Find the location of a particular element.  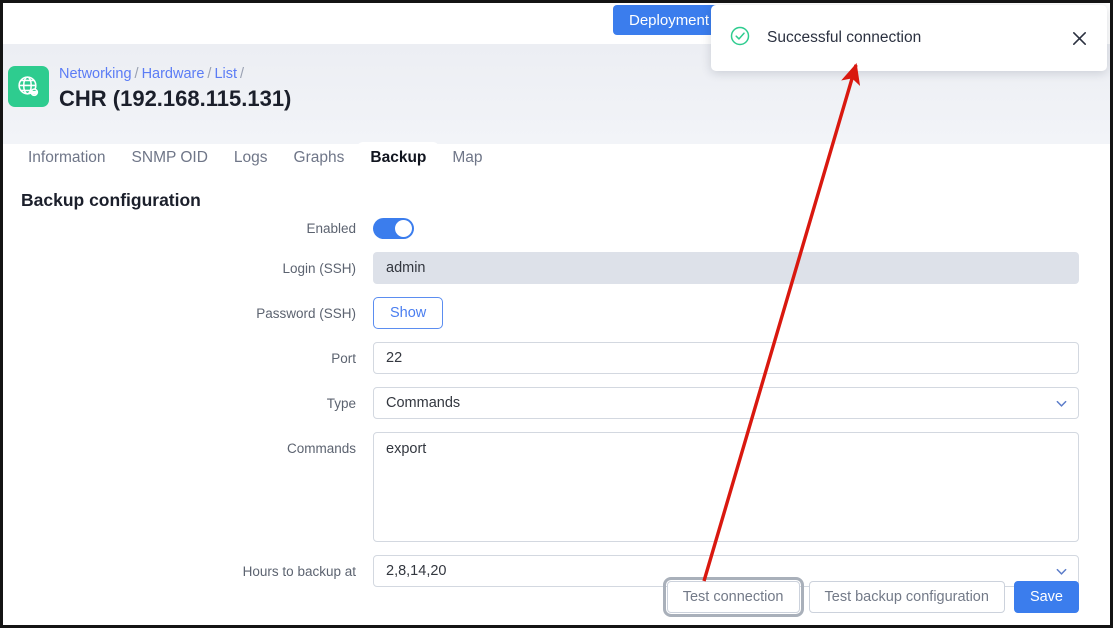

form-row-port: Port 22 is located at coordinates (556, 358).